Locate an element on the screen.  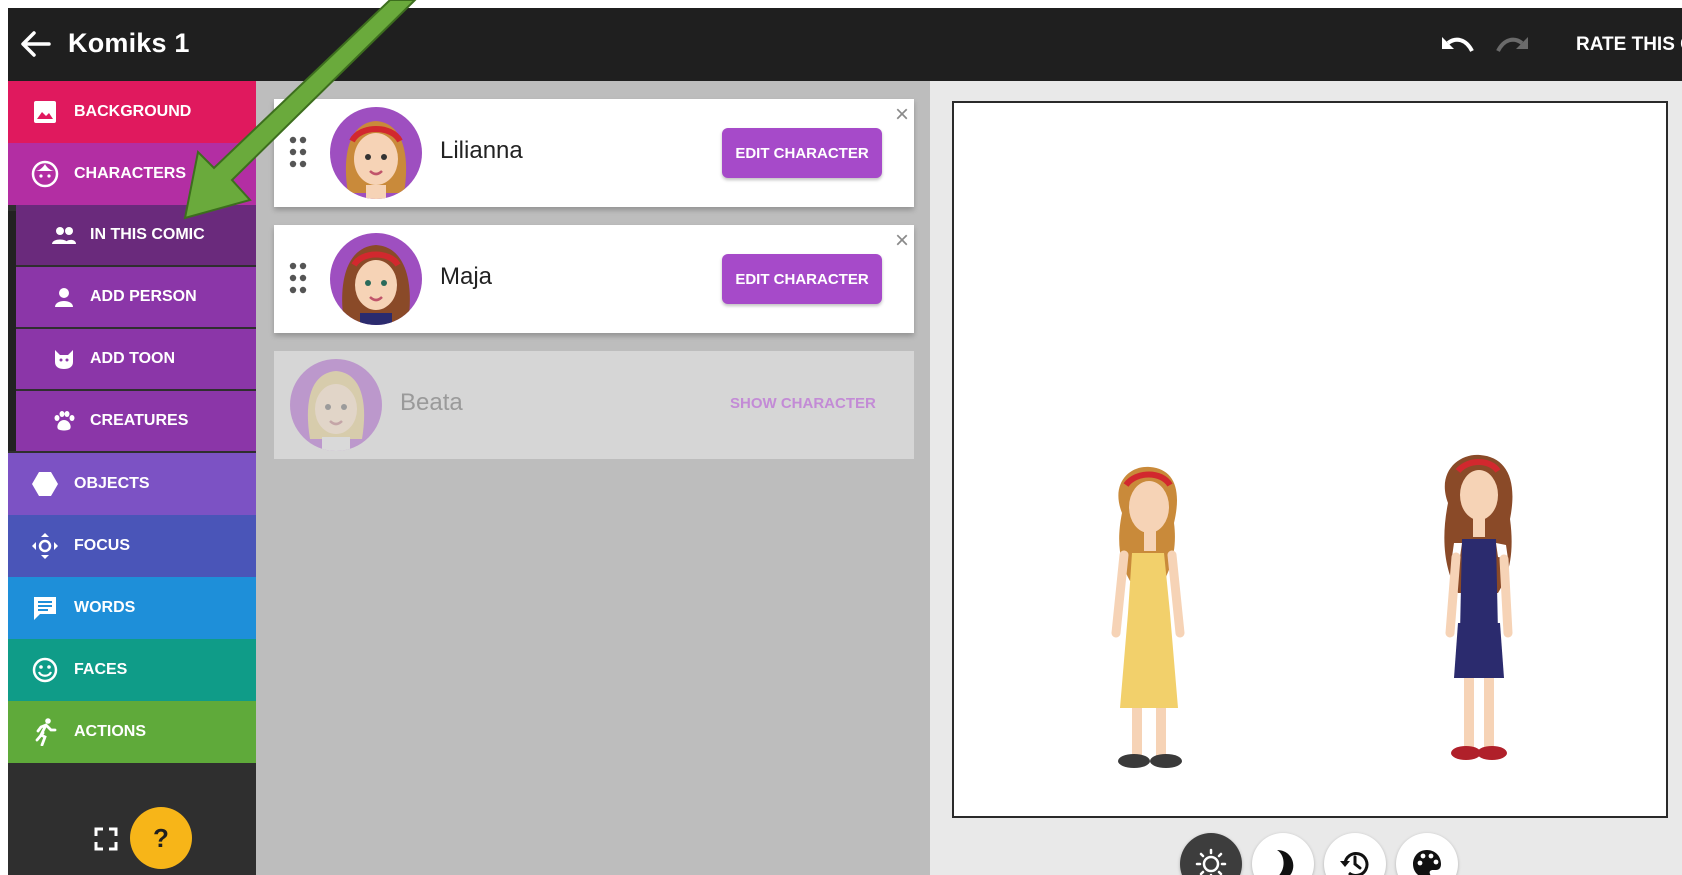
comic-title: Komiks 1 is located at coordinates (129, 43).